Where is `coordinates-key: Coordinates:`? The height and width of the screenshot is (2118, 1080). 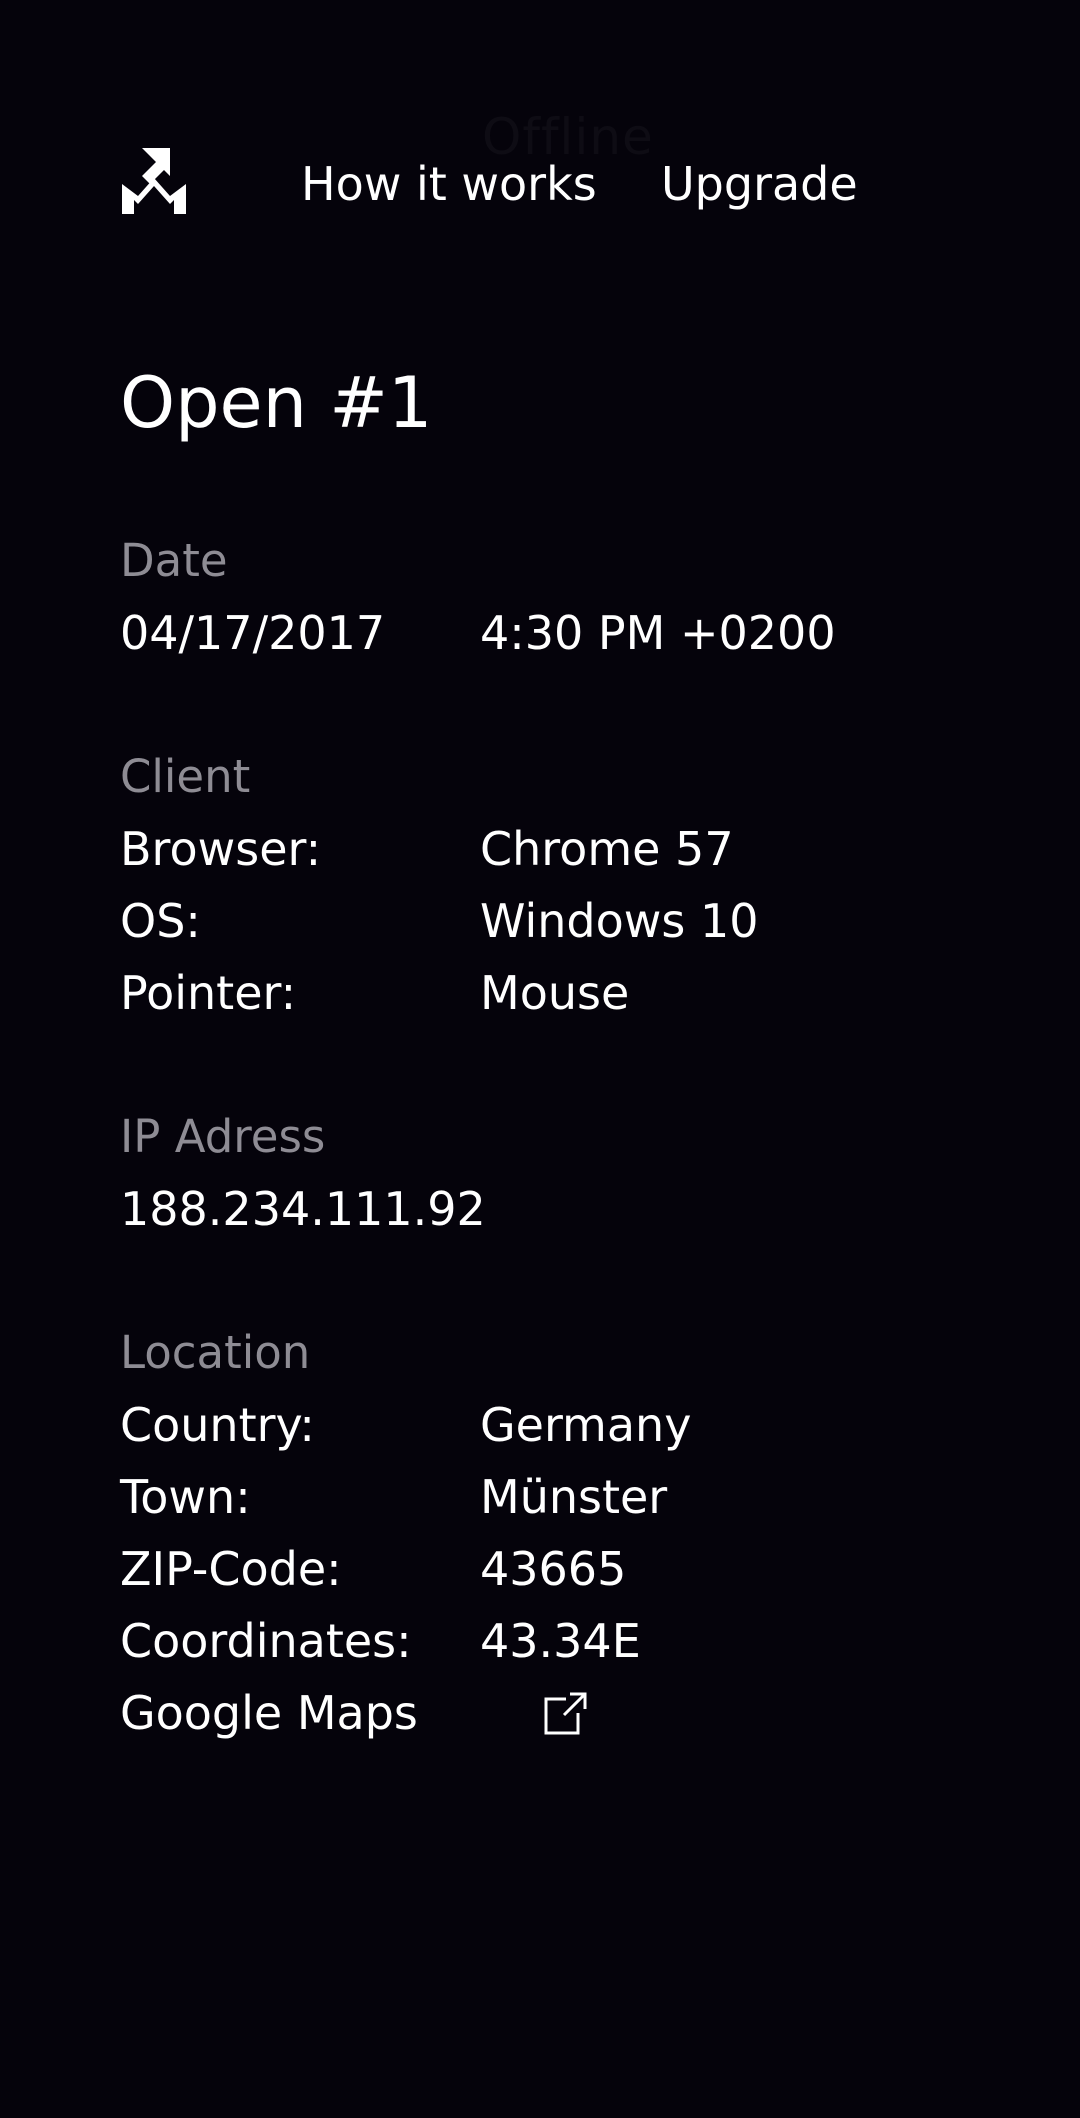 coordinates-key: Coordinates: is located at coordinates (266, 1641).